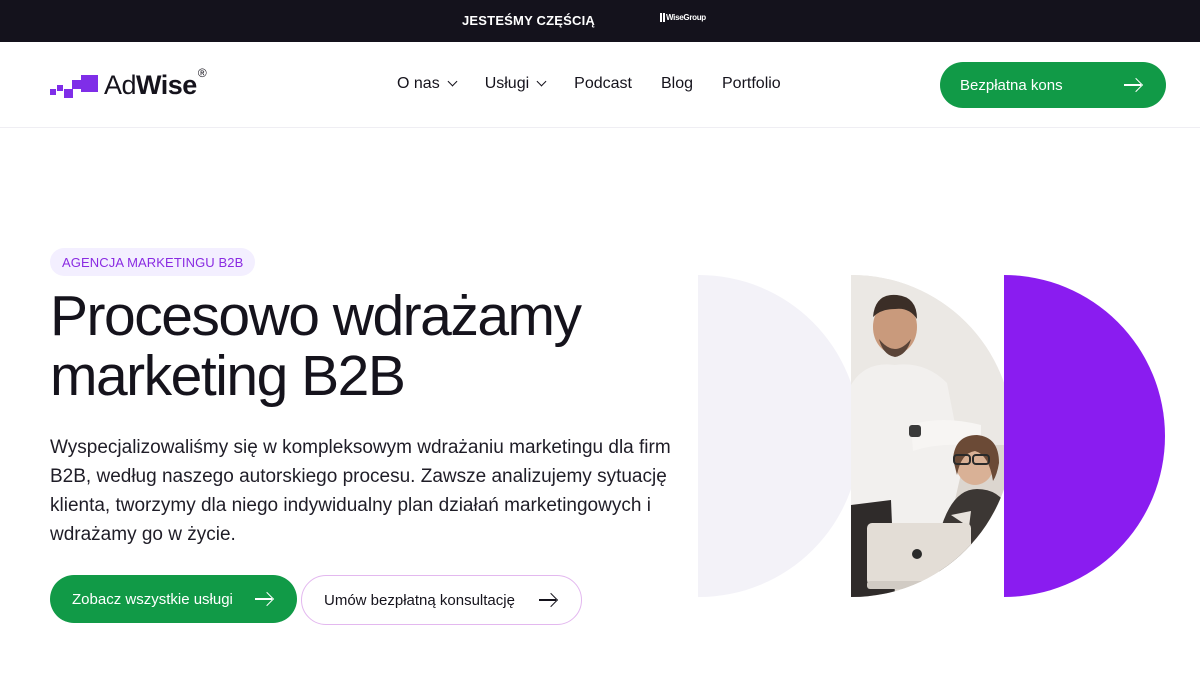 This screenshot has height=675, width=1200. Describe the element at coordinates (152, 599) in the screenshot. I see `see-all-services-label: Zobacz wszystkie usługi` at that location.